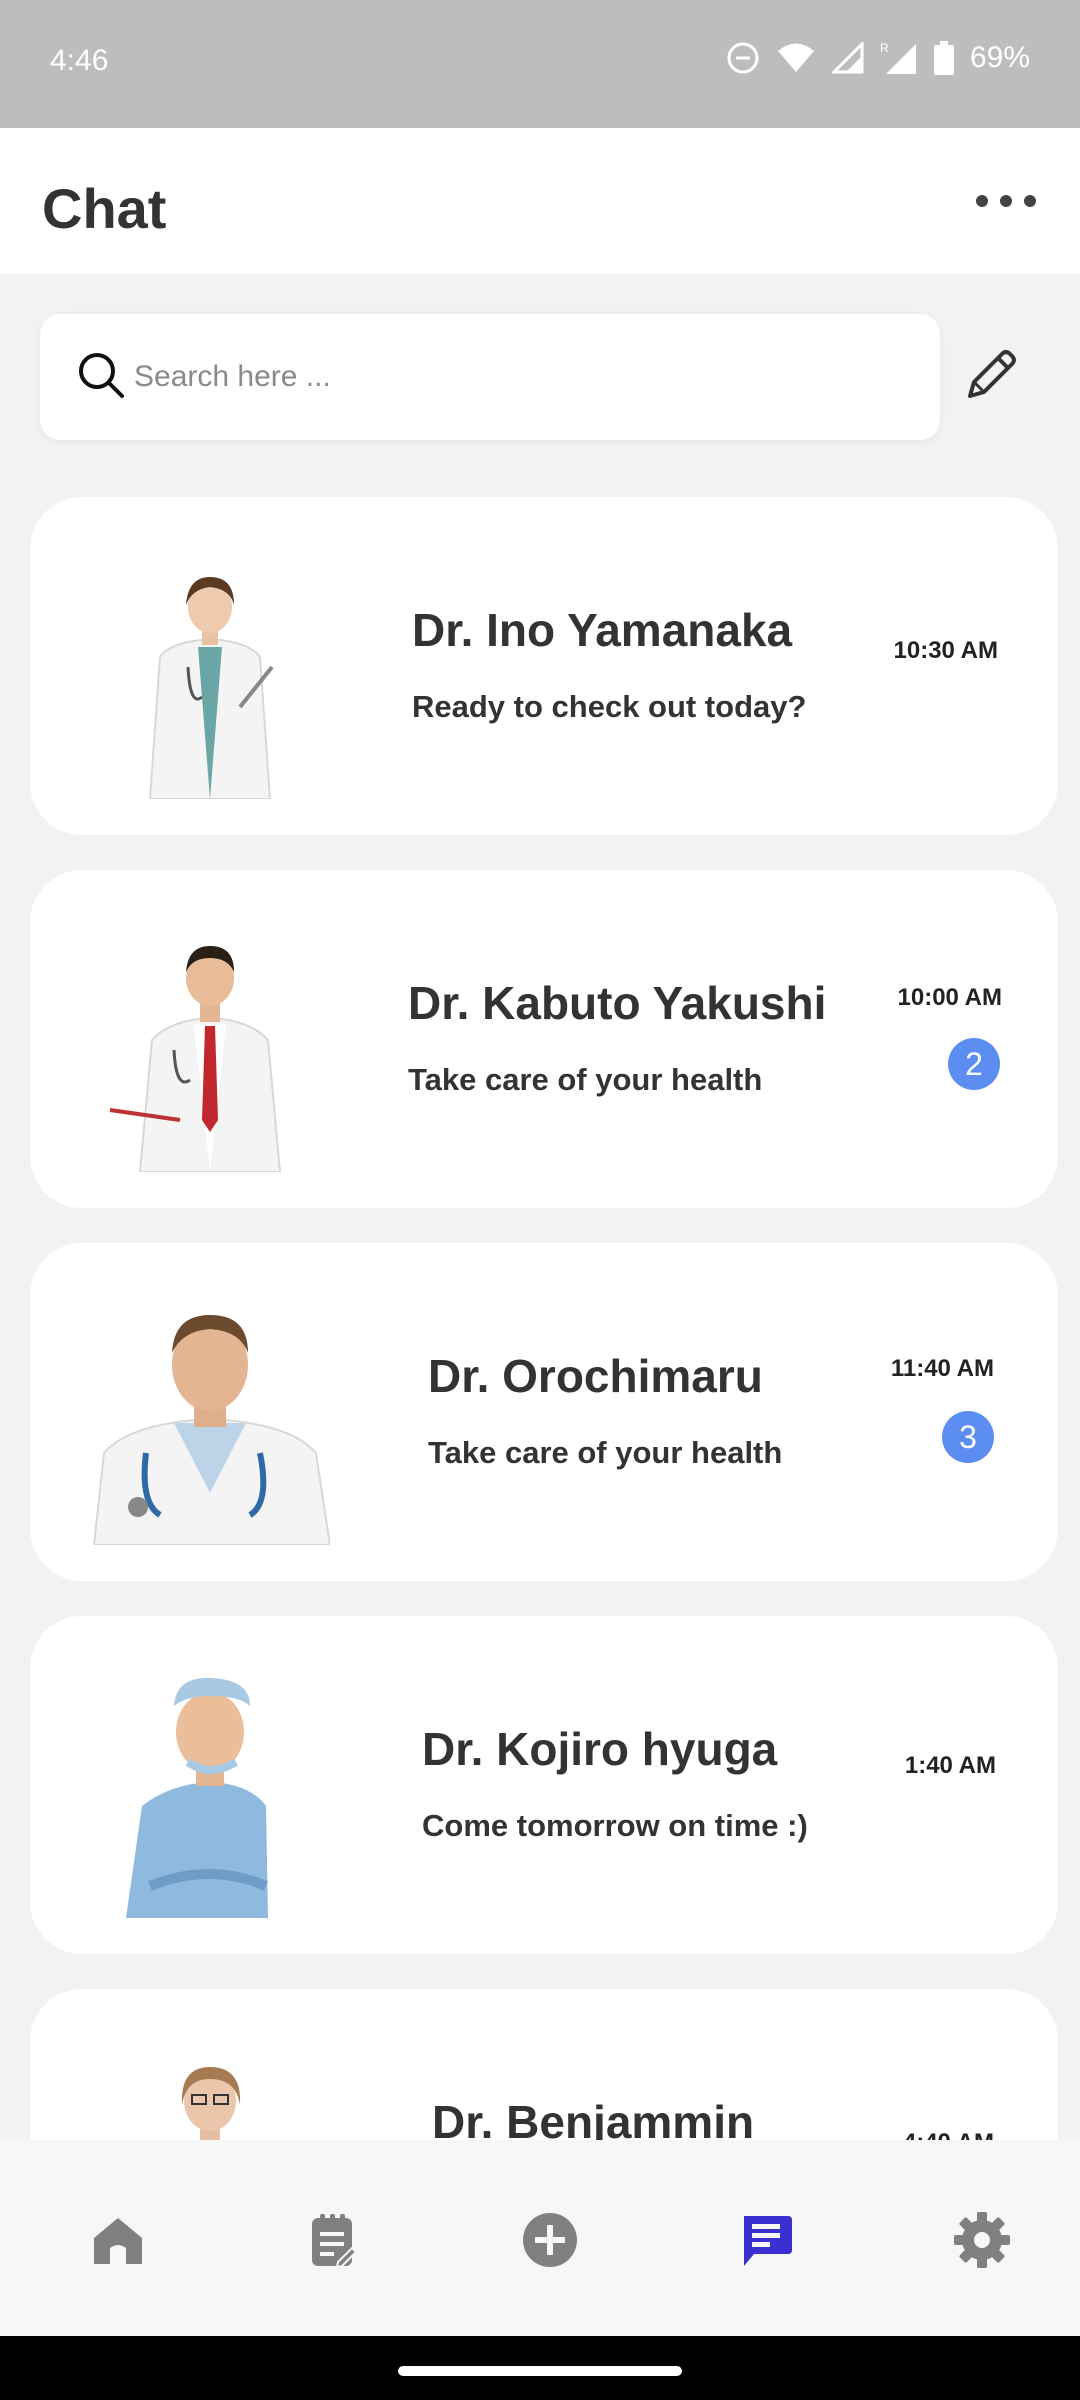  What do you see at coordinates (540, 201) in the screenshot?
I see `app-header: Chat` at bounding box center [540, 201].